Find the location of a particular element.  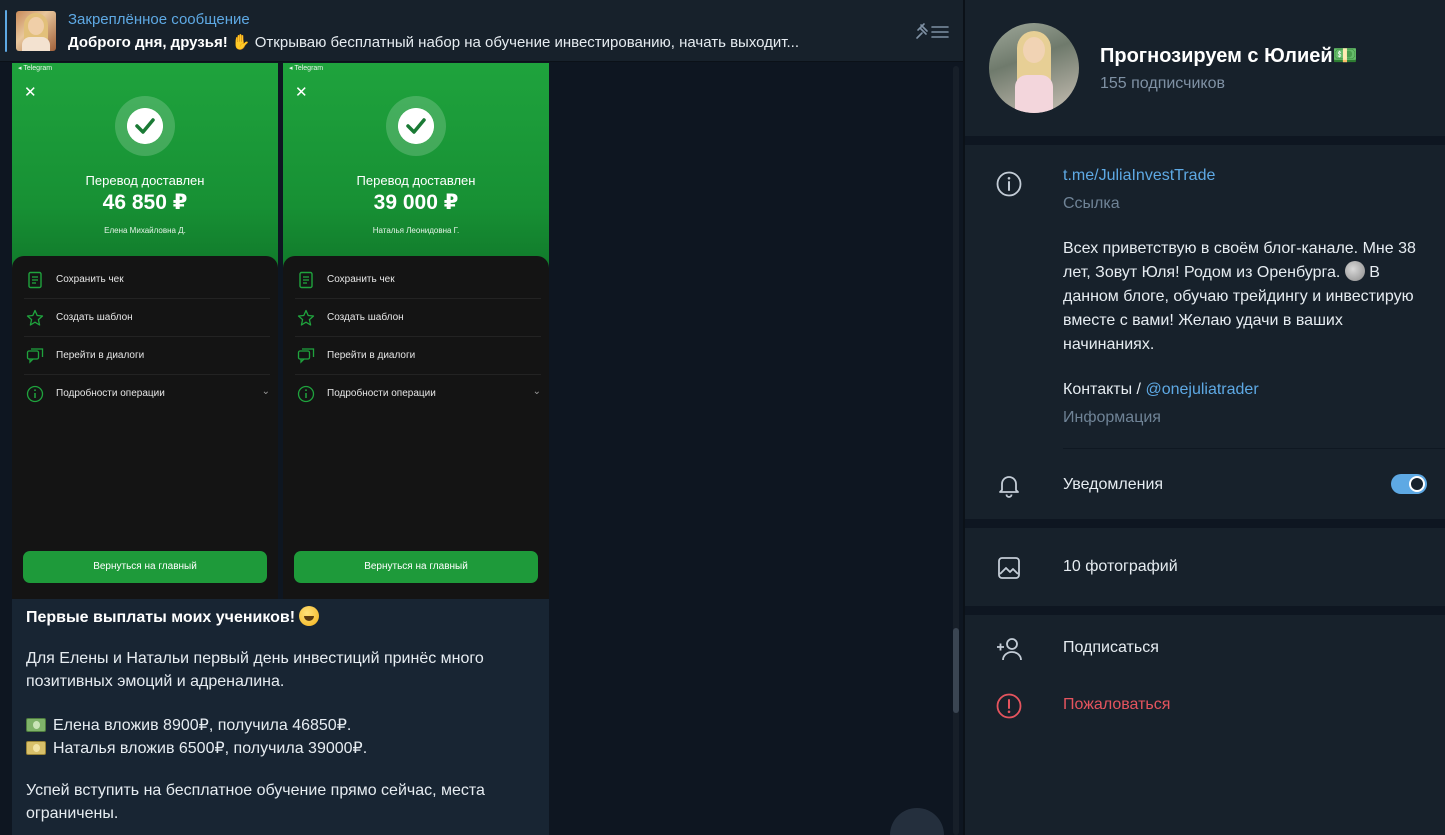

message-title-text: Первые выплаты моих учеников! is located at coordinates (161, 617).